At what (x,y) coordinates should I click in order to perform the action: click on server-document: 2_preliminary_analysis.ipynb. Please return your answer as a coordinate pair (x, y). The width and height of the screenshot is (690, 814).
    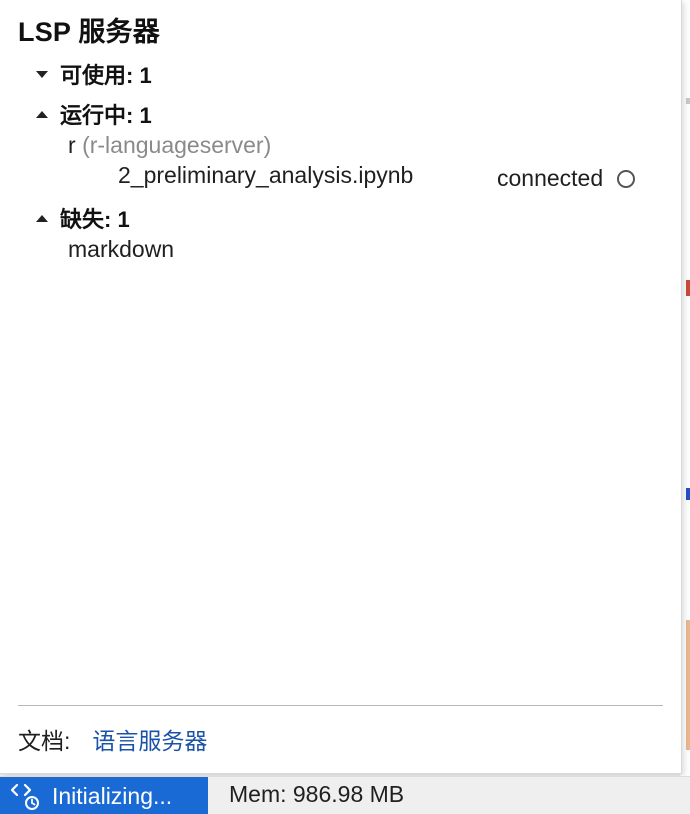
    Looking at the image, I should click on (266, 175).